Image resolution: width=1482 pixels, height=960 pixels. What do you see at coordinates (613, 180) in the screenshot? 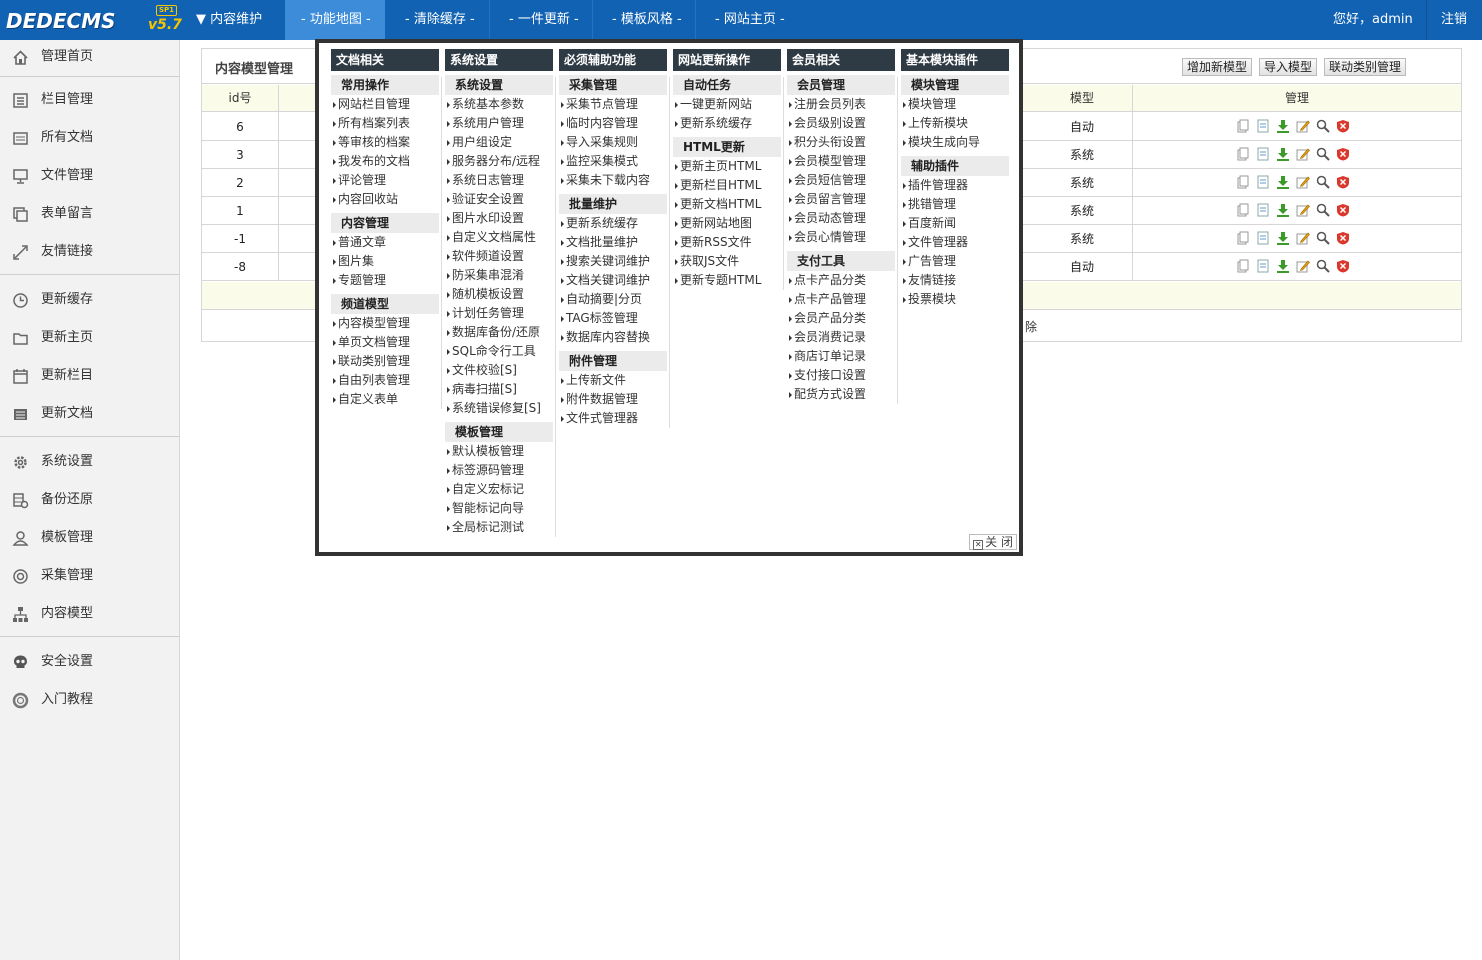
I see `menu-link: 采集未下载内容` at bounding box center [613, 180].